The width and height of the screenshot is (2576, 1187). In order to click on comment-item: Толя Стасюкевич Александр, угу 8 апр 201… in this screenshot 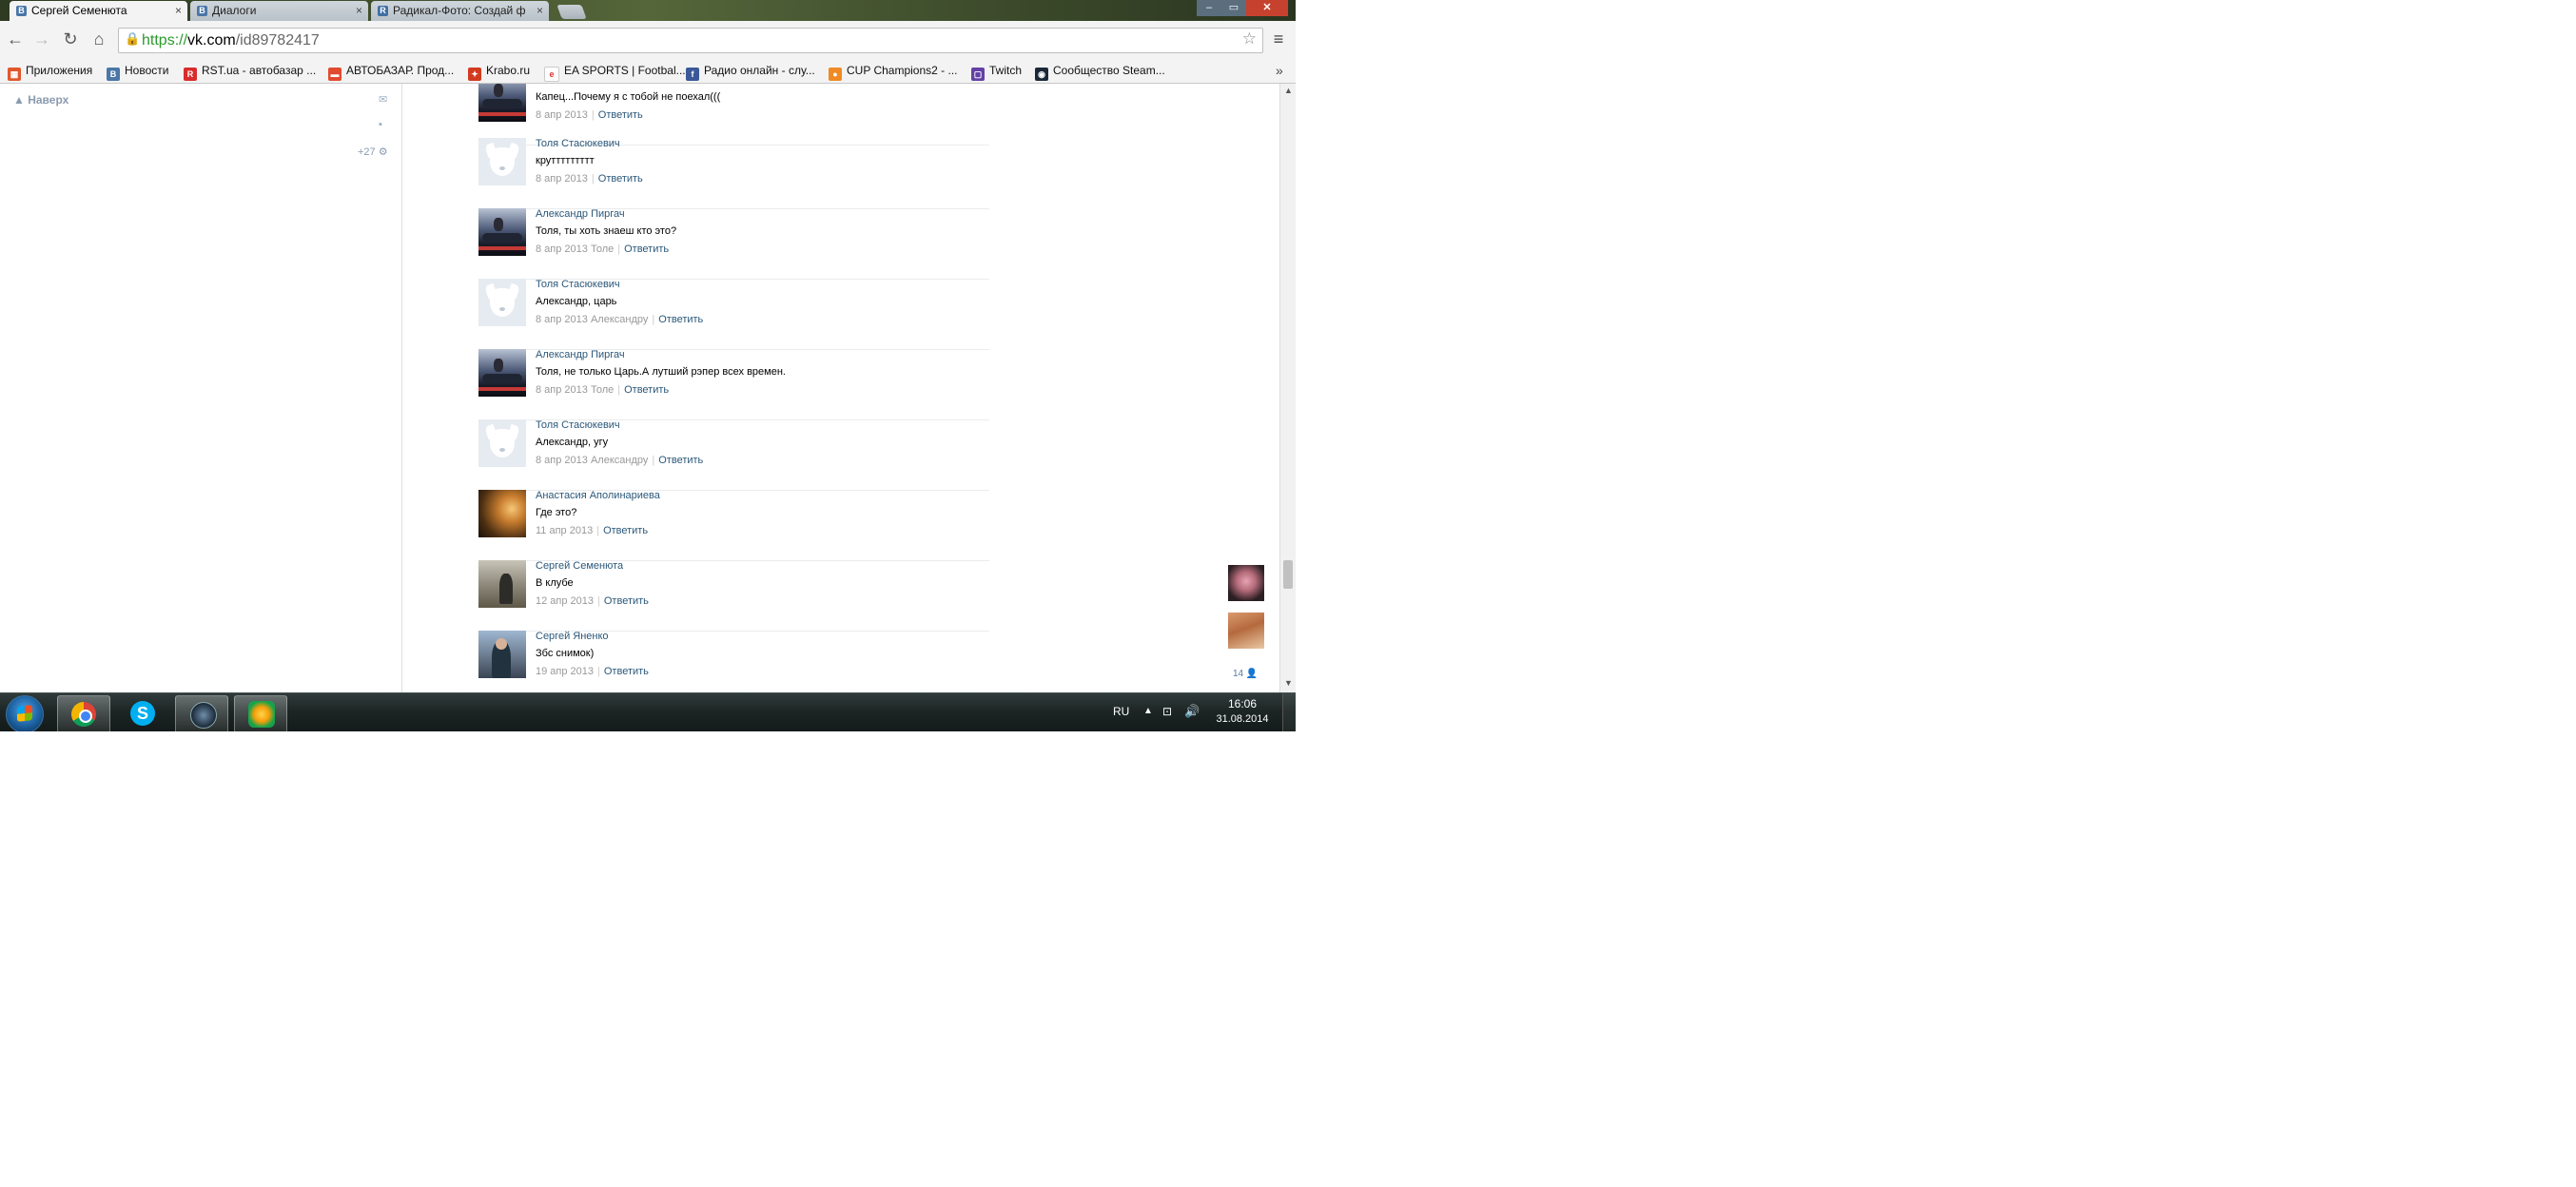, I will do `click(734, 455)`.